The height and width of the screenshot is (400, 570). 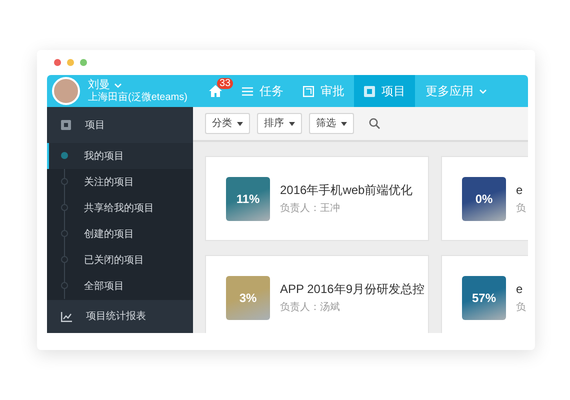 What do you see at coordinates (248, 91) in the screenshot?
I see `list-icon` at bounding box center [248, 91].